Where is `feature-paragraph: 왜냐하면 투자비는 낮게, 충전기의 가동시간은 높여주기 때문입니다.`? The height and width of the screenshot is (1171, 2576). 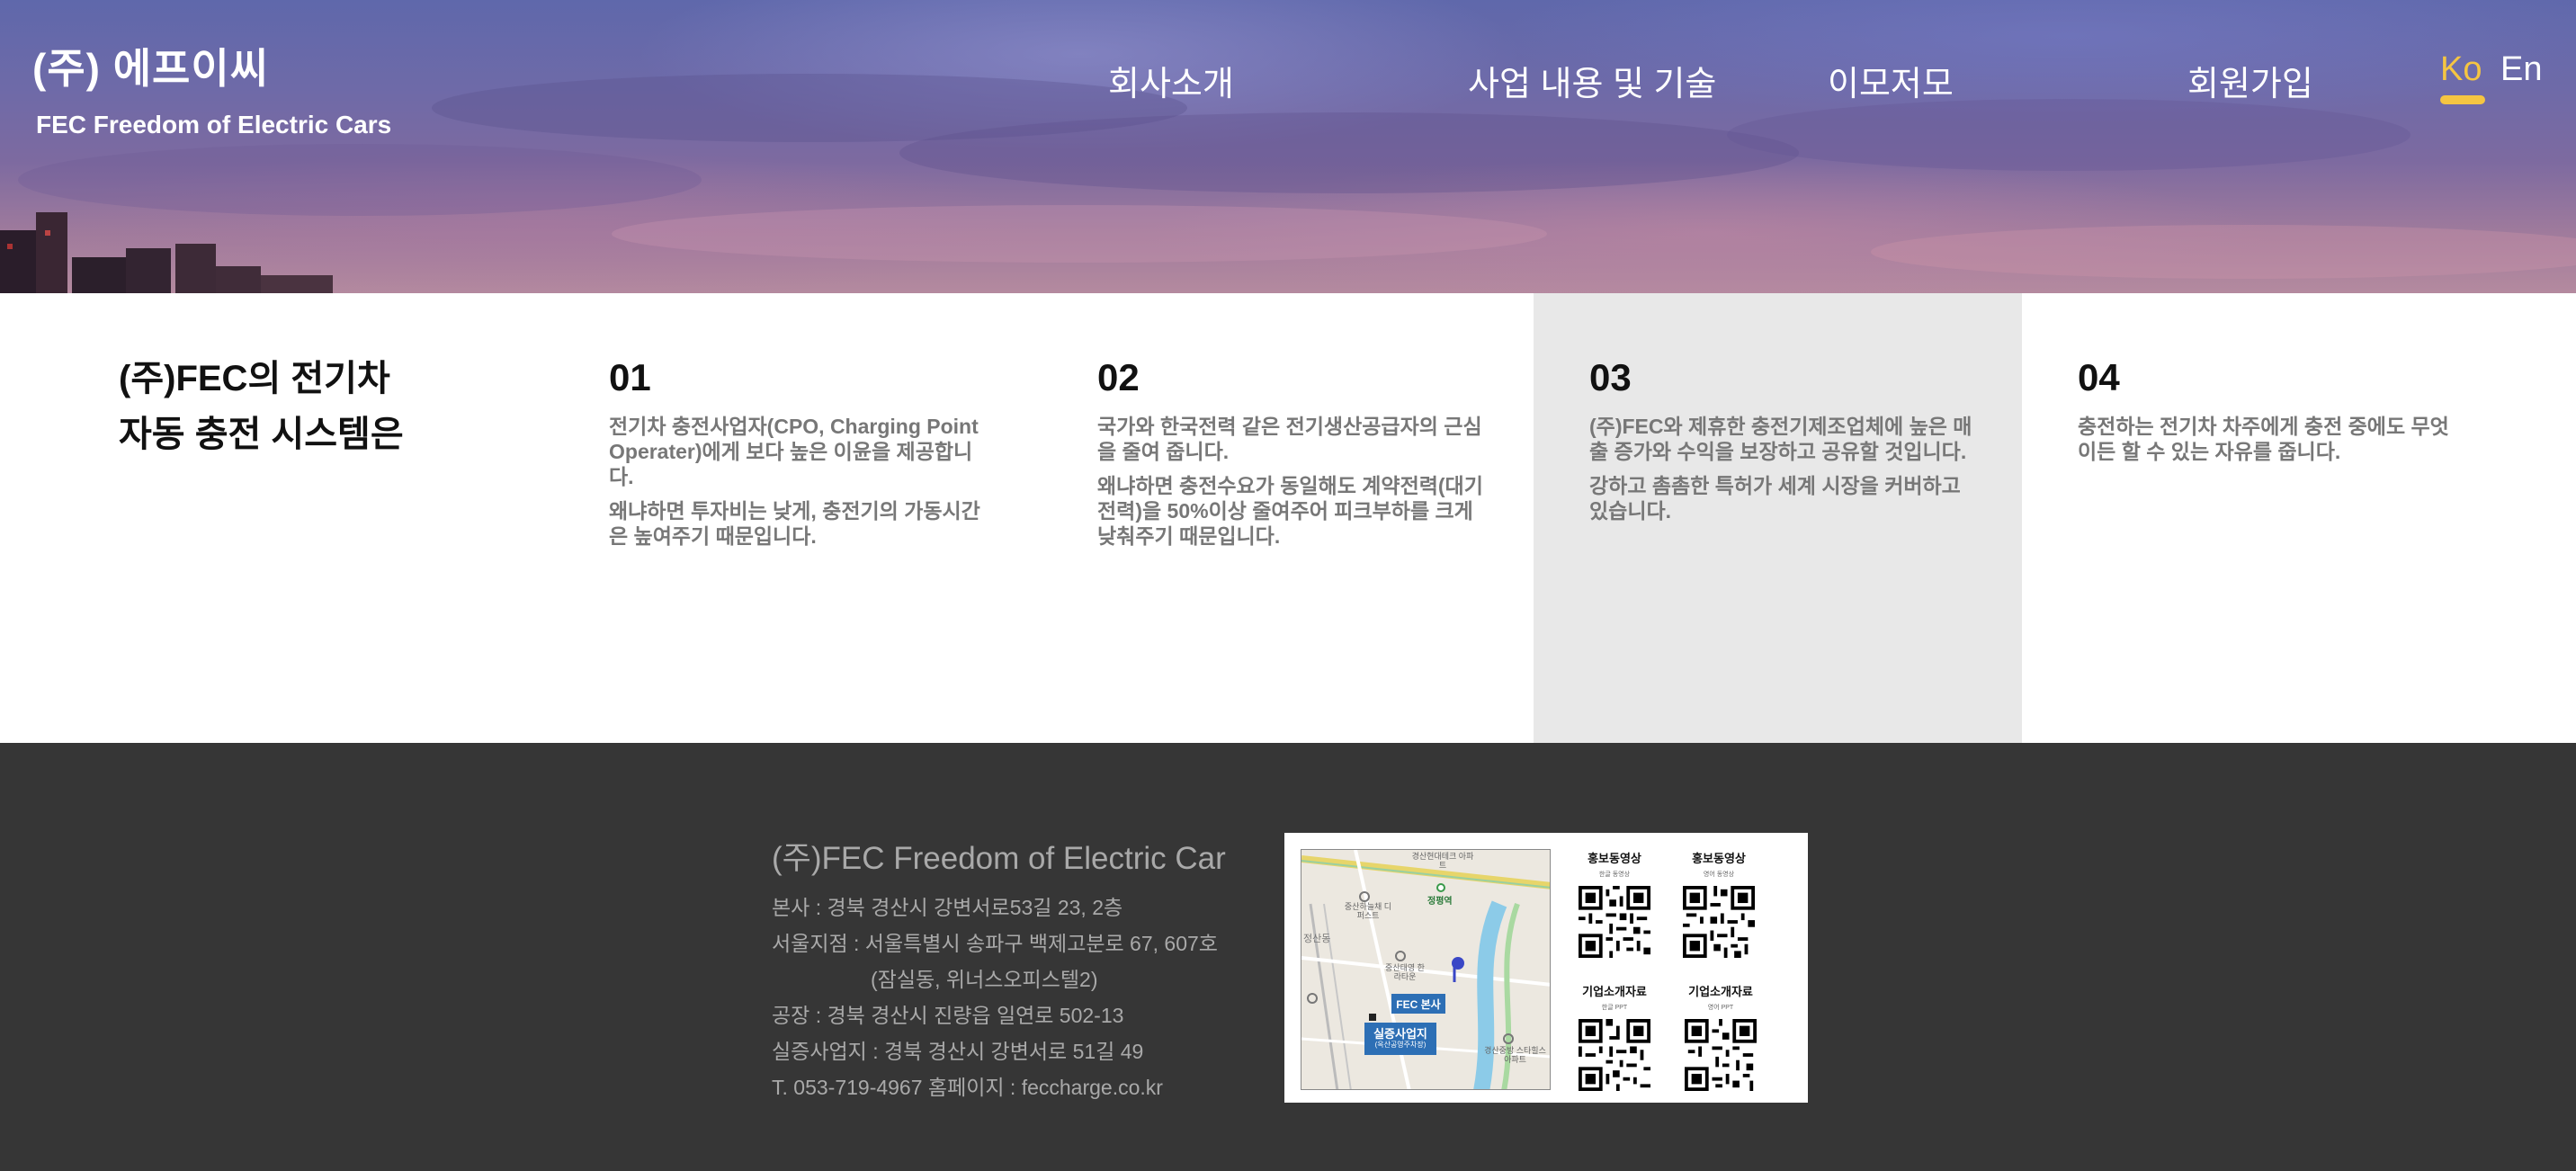
feature-paragraph: 왜냐하면 투자비는 낮게, 충전기의 가동시간은 높여주기 때문입니다. is located at coordinates (794, 523).